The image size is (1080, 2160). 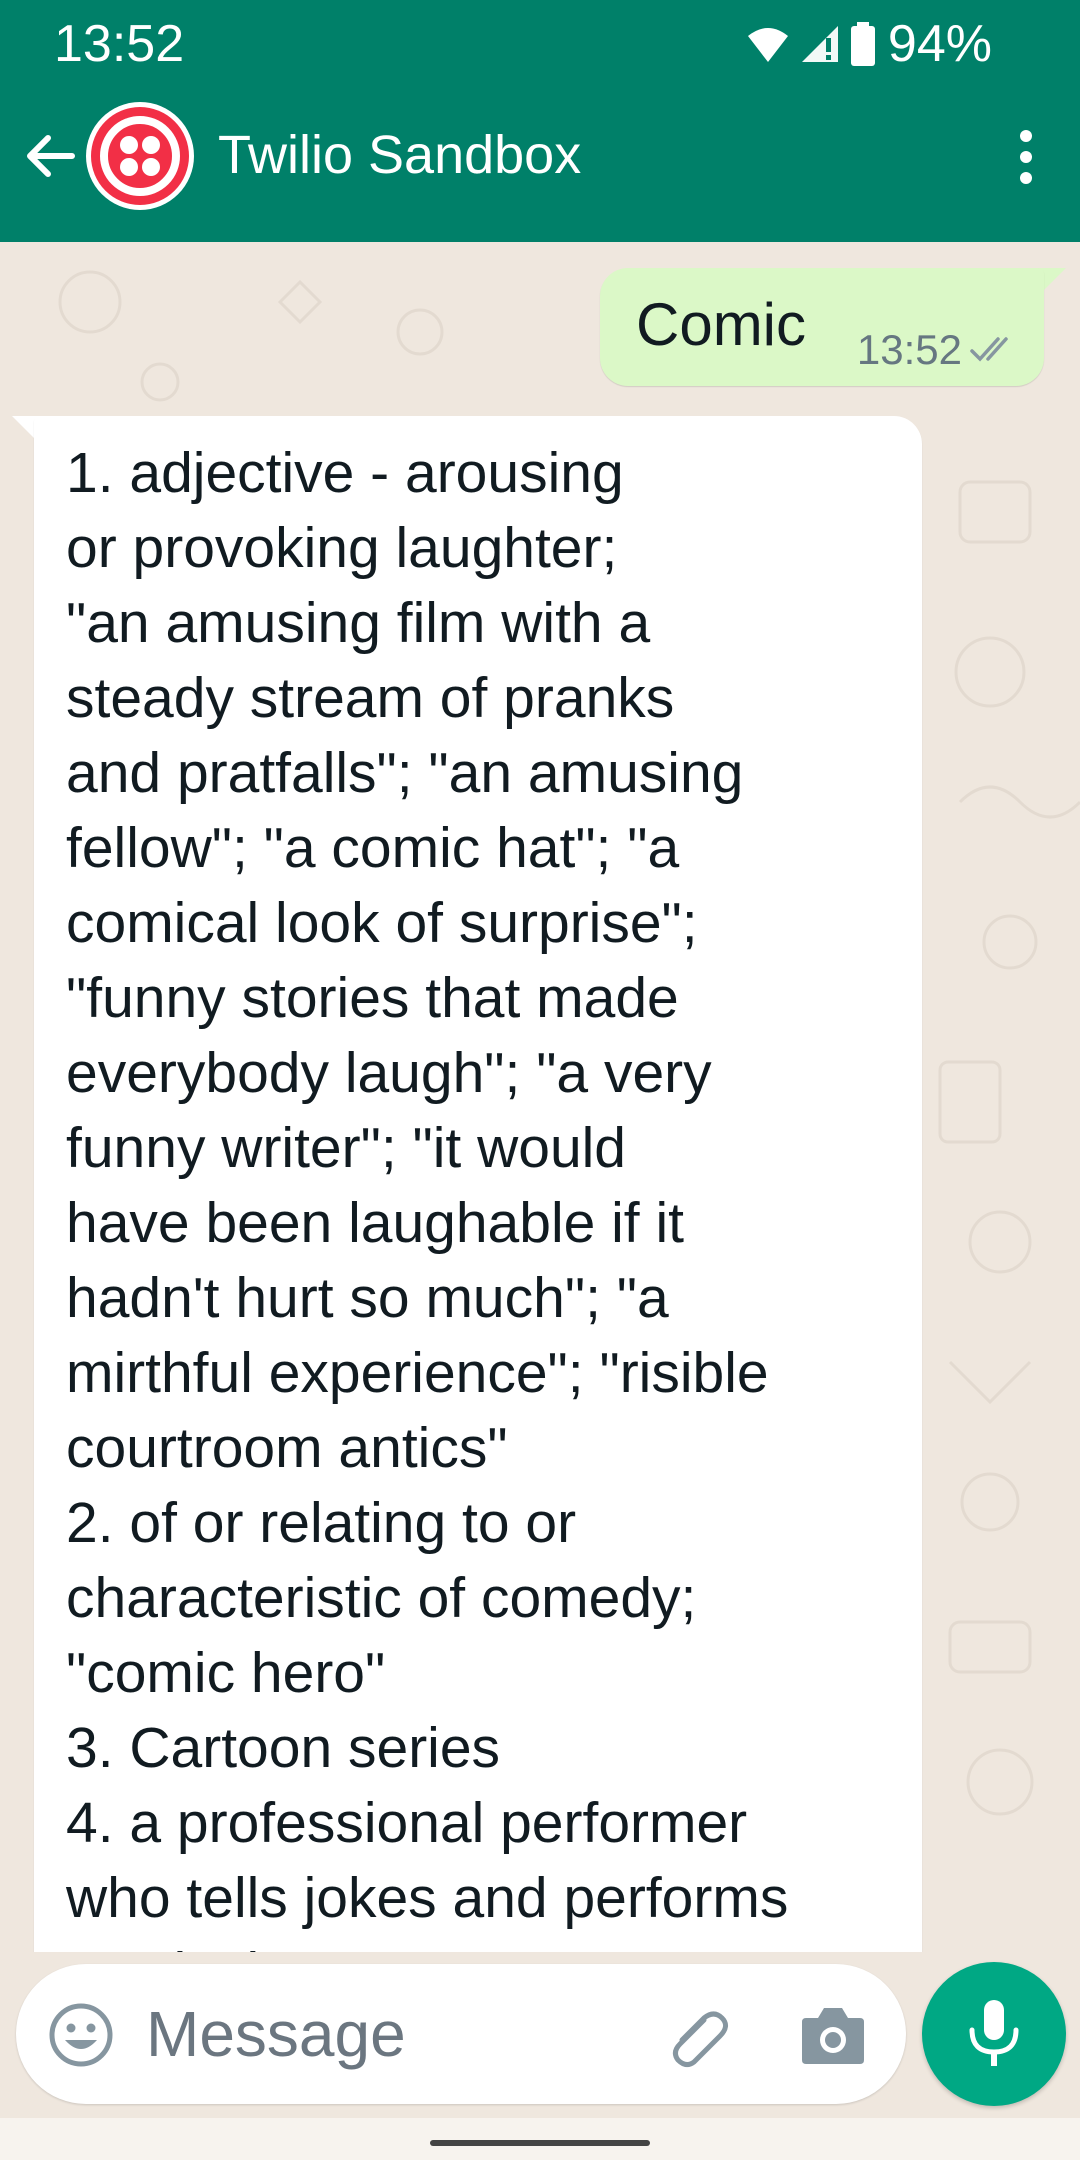 I want to click on outgoing-message: Comic 13:52, so click(x=822, y=327).